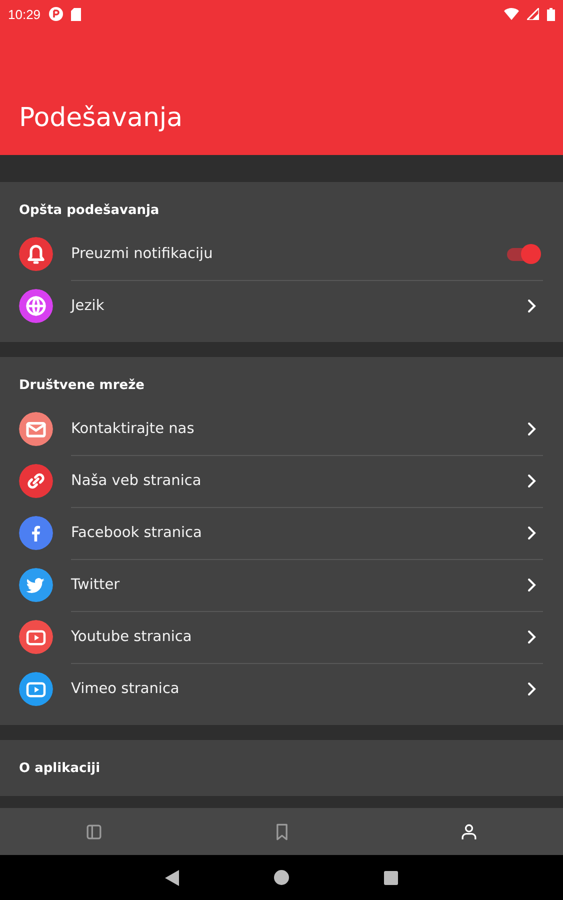 The image size is (563, 900). Describe the element at coordinates (133, 428) in the screenshot. I see `item-label: Kontaktirajte nas` at that location.